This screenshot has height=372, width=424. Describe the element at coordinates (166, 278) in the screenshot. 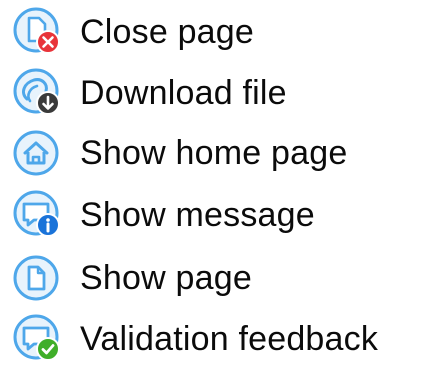

I see `action-label: Show page` at that location.